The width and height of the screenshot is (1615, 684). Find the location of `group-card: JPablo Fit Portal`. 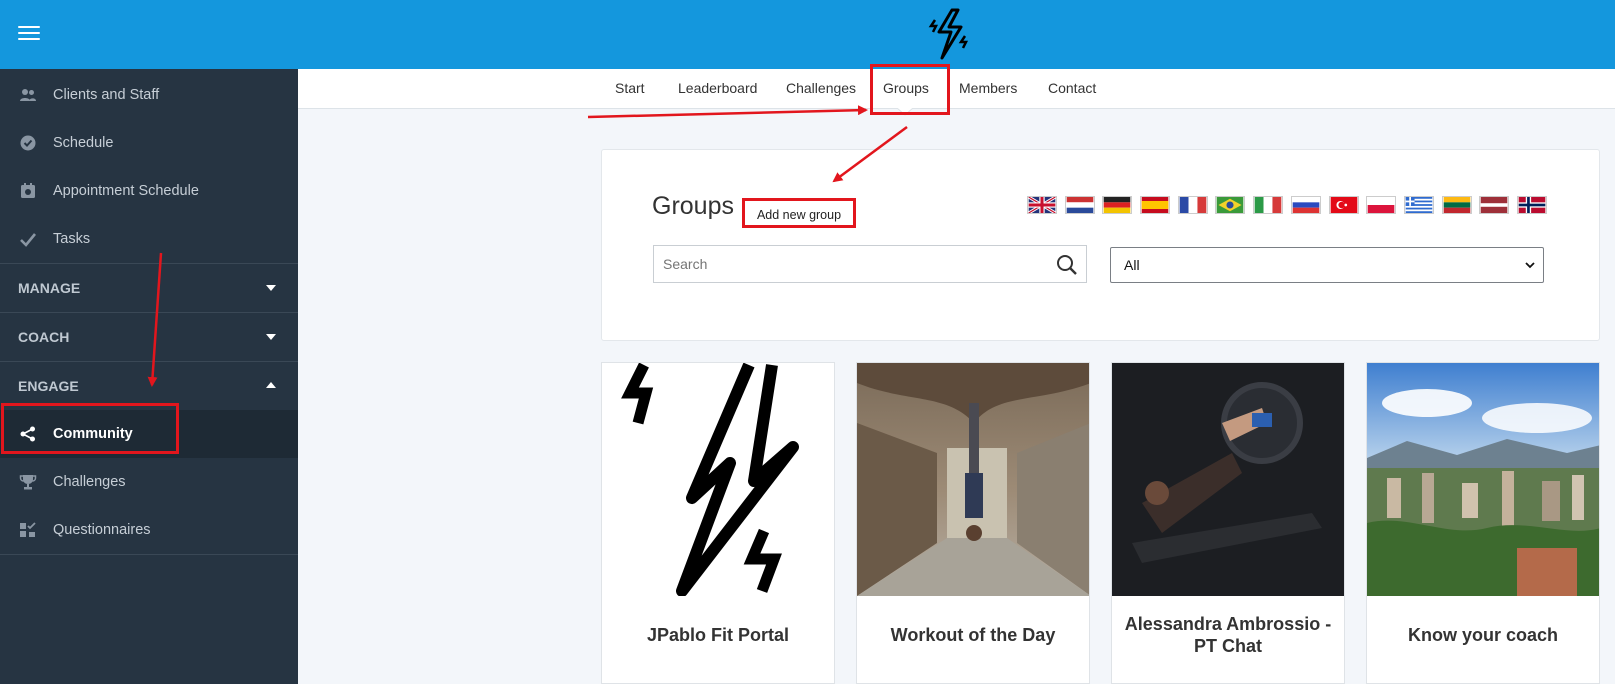

group-card: JPablo Fit Portal is located at coordinates (718, 523).